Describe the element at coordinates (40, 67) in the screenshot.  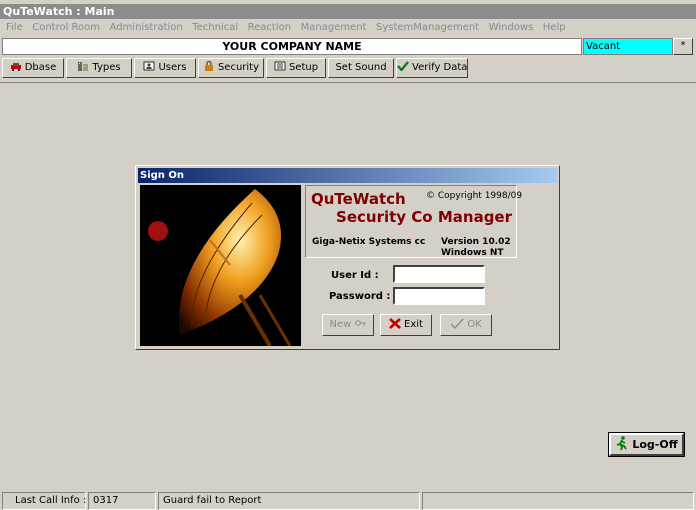
I see `dbase-label: Dbase` at that location.